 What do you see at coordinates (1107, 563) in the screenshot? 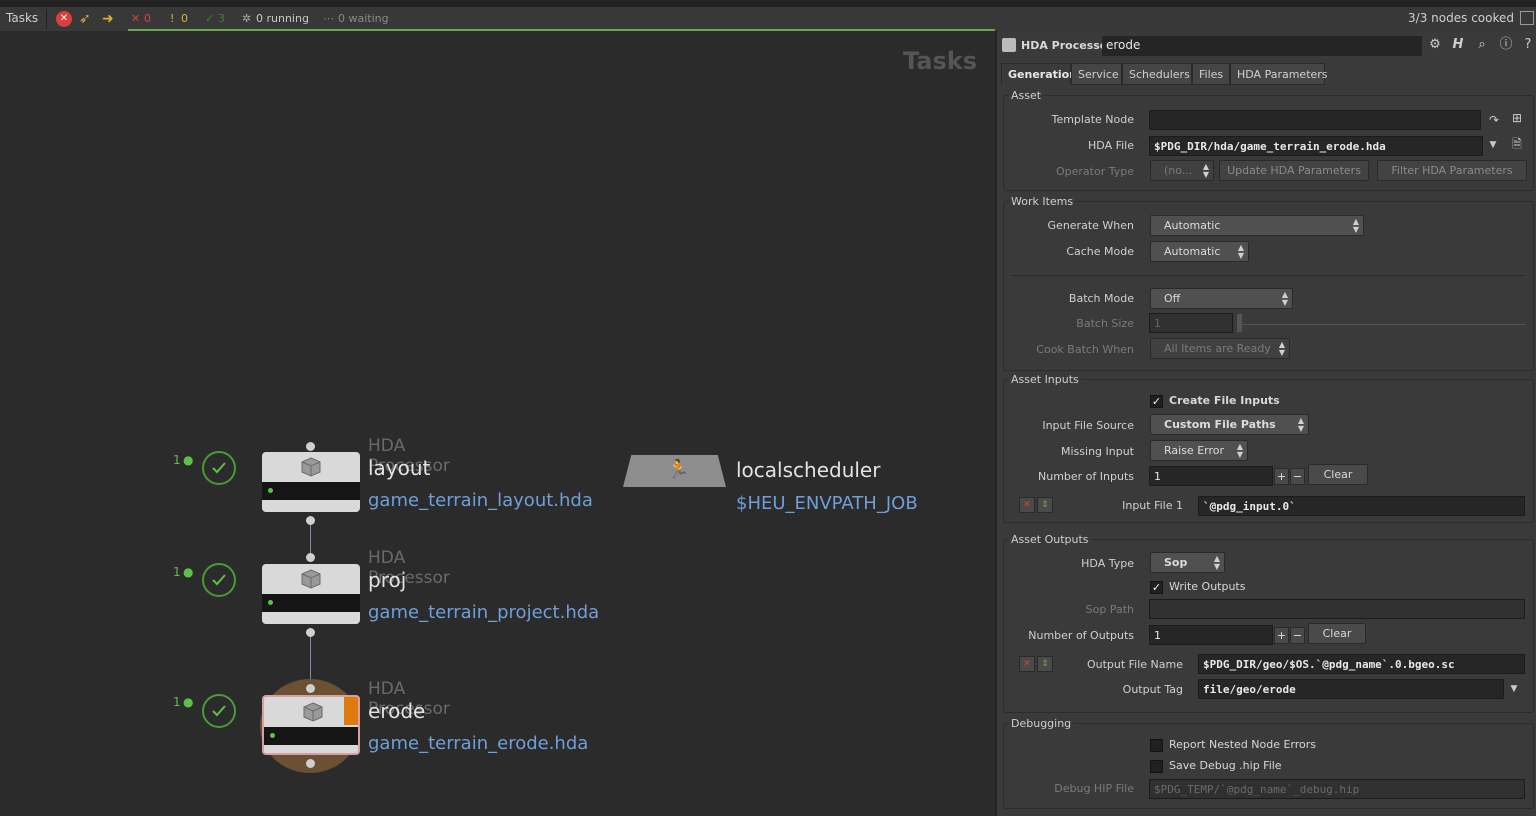
I see `hda-type-label: HDA Type` at bounding box center [1107, 563].